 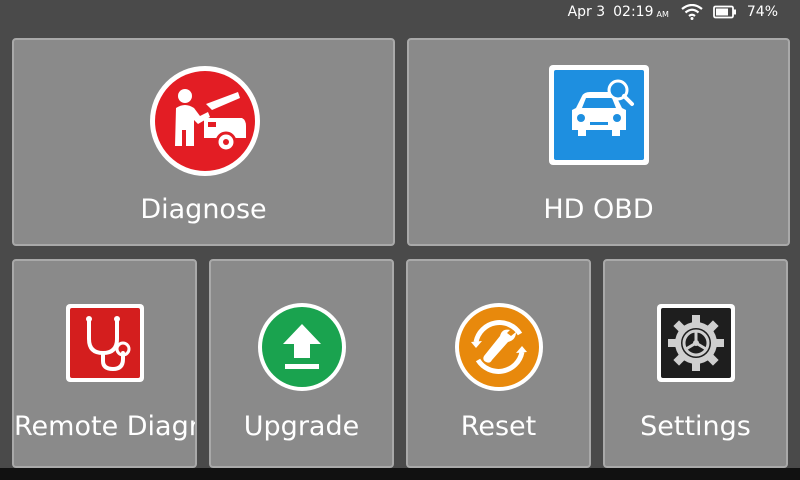 What do you see at coordinates (301, 426) in the screenshot?
I see `upgrade-label: Upgrade` at bounding box center [301, 426].